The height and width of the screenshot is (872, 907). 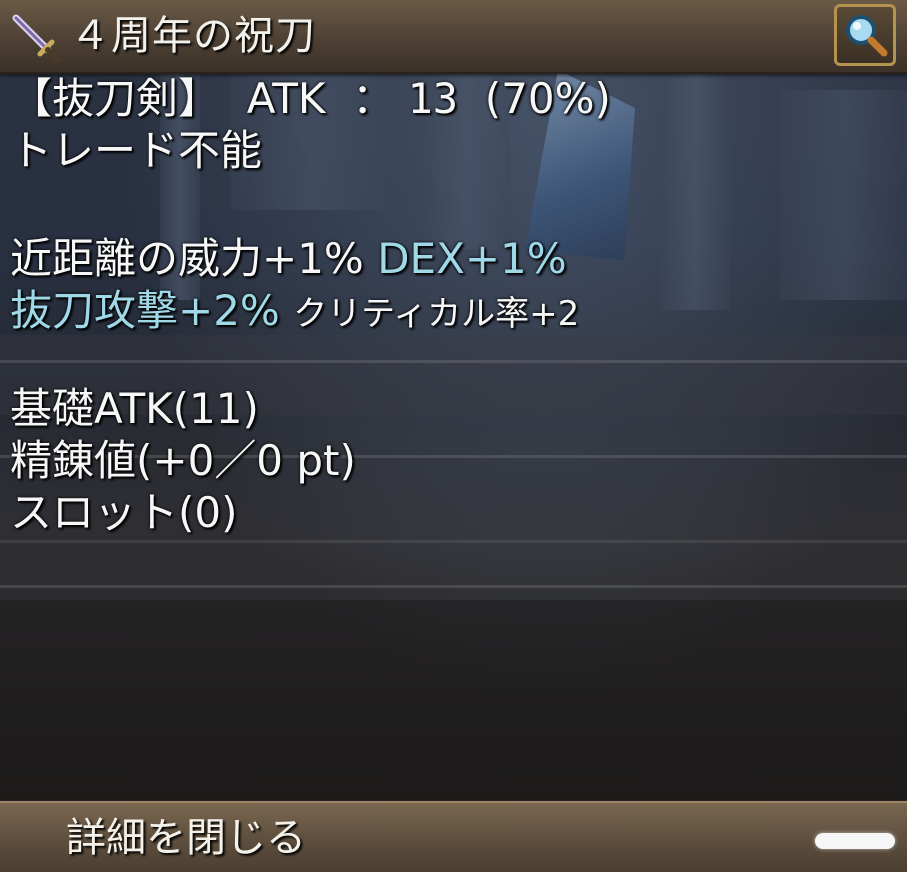 What do you see at coordinates (855, 841) in the screenshot?
I see `minimize-bar-icon` at bounding box center [855, 841].